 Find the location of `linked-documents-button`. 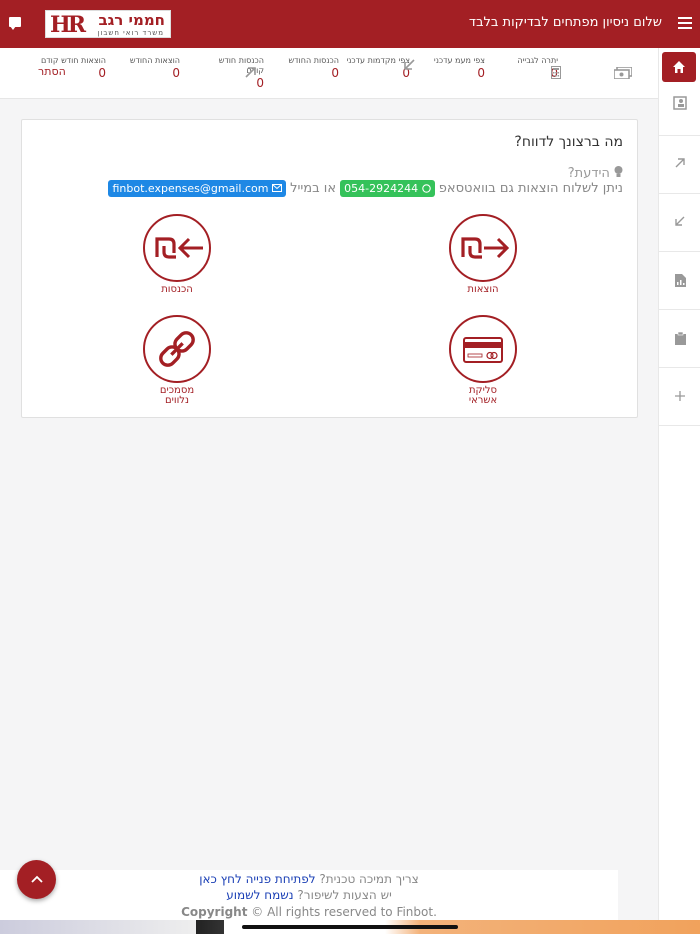

linked-documents-button is located at coordinates (177, 349).